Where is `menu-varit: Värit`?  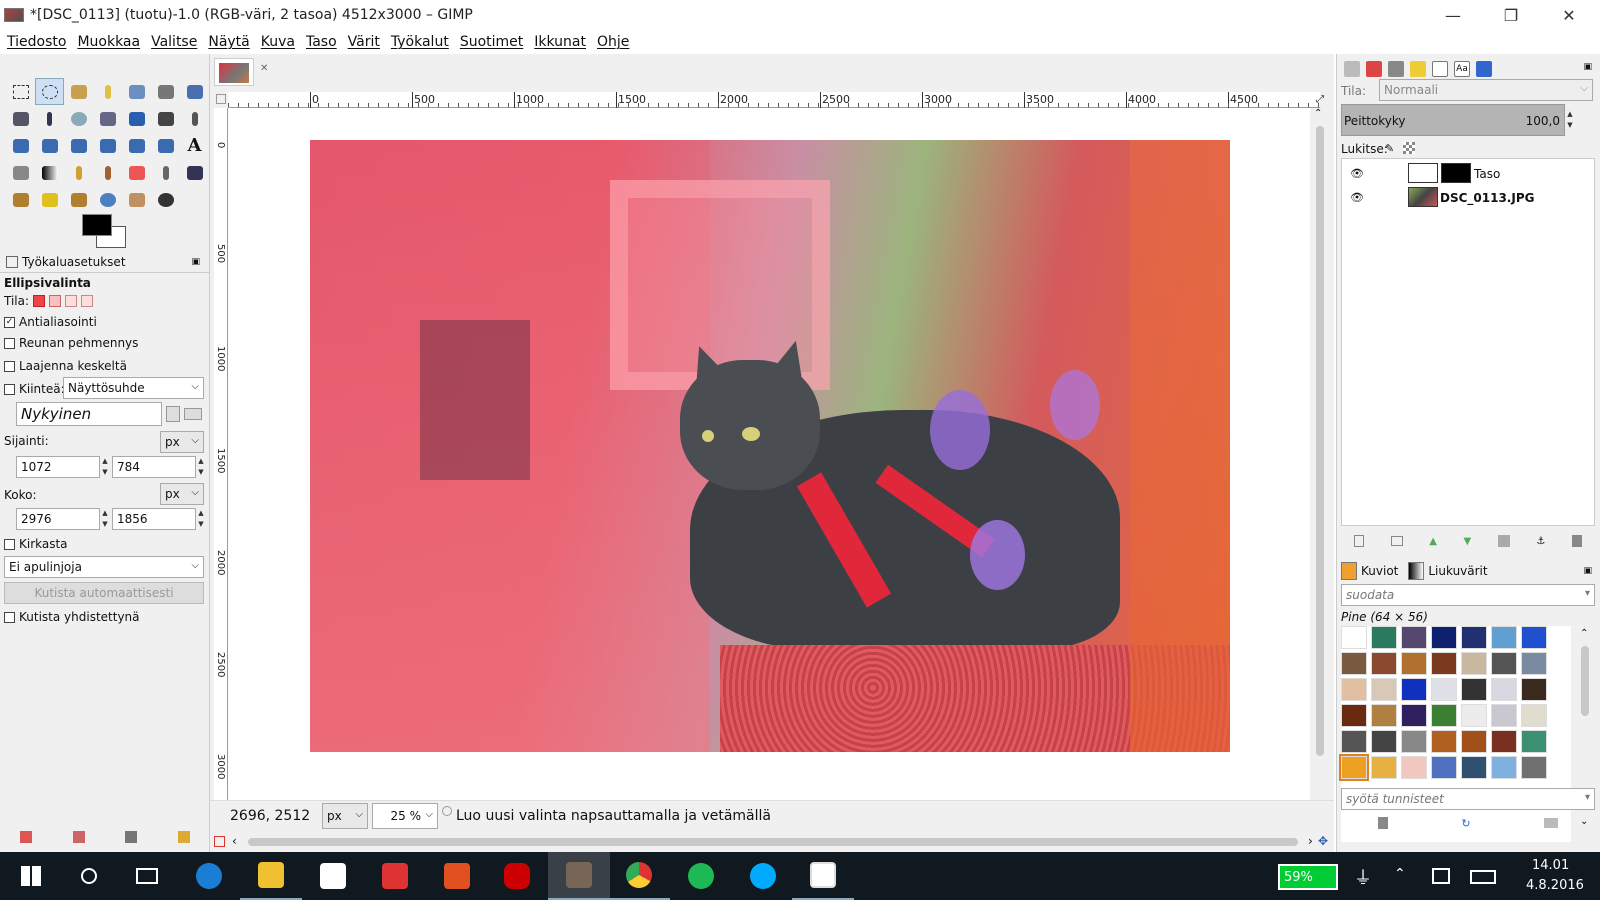 menu-varit: Värit is located at coordinates (364, 42).